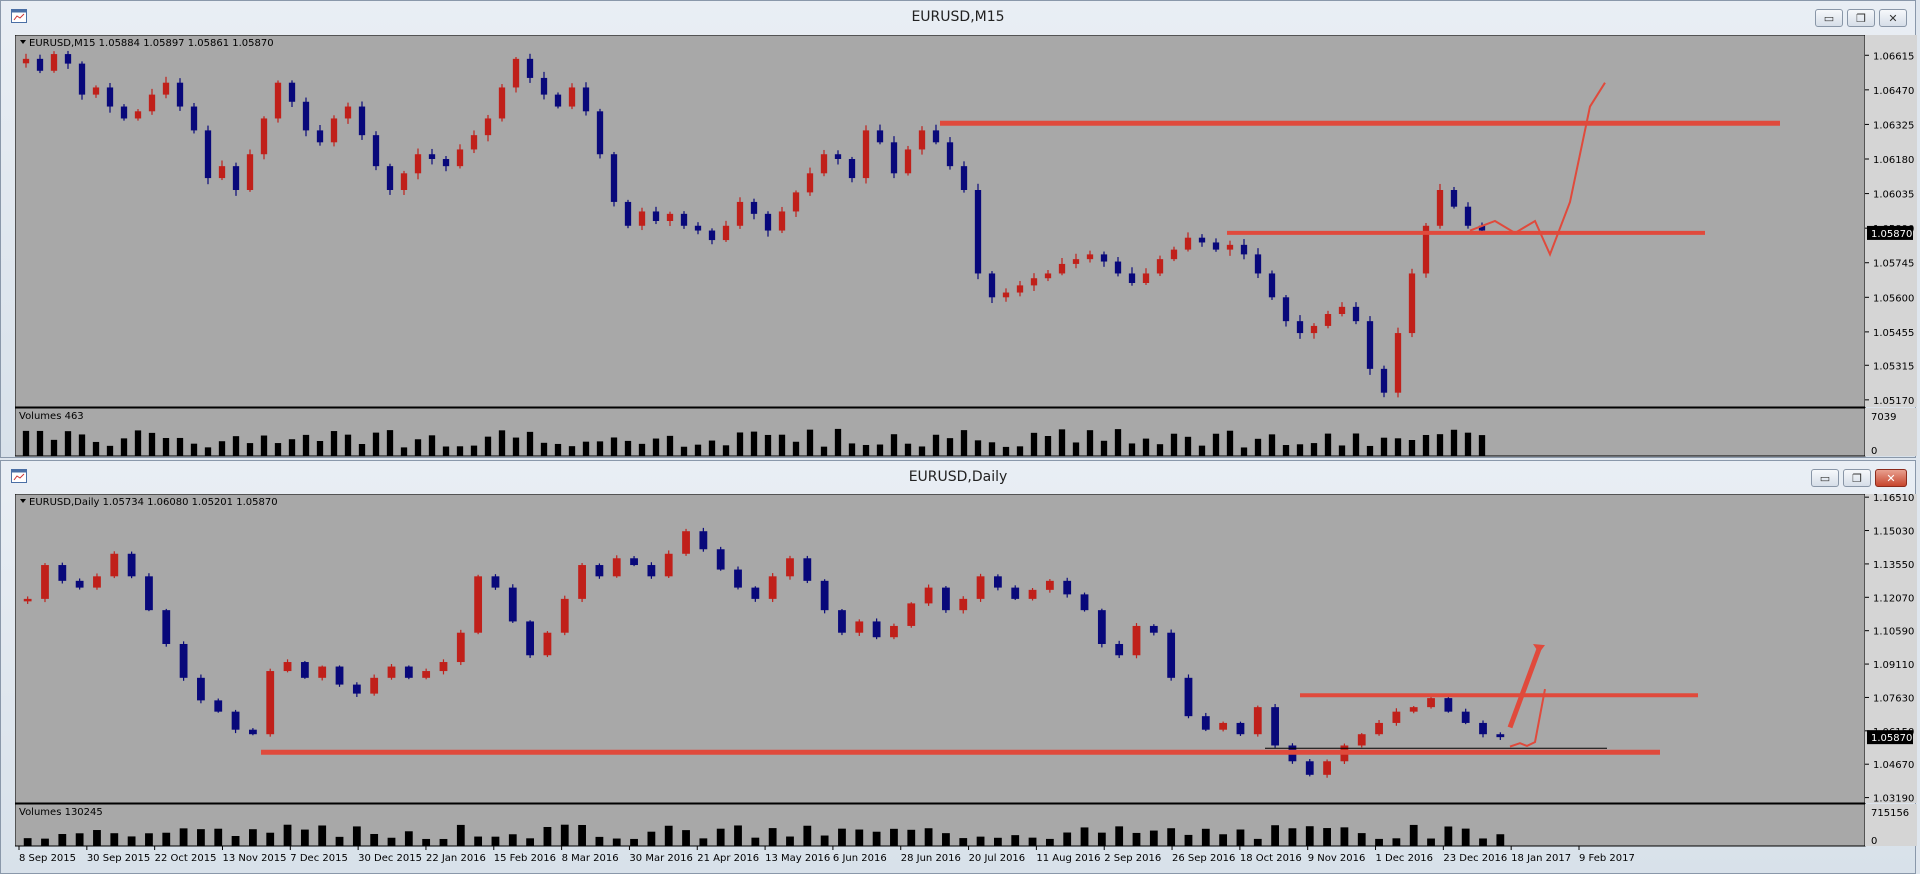 This screenshot has width=1920, height=874. Describe the element at coordinates (958, 476) in the screenshot. I see `window-titlebar: EURUSD,Daily ▭ ❐ ✕` at that location.